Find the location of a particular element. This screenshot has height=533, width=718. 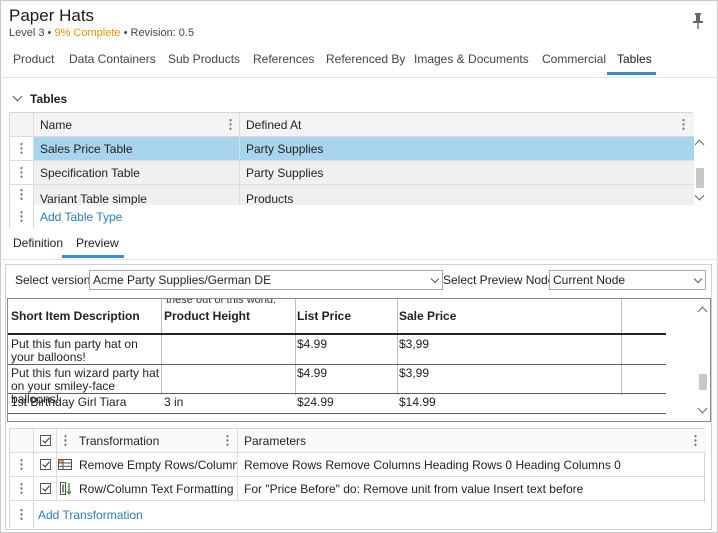

version-select: Acme Party Supplies/German DE is located at coordinates (266, 280).